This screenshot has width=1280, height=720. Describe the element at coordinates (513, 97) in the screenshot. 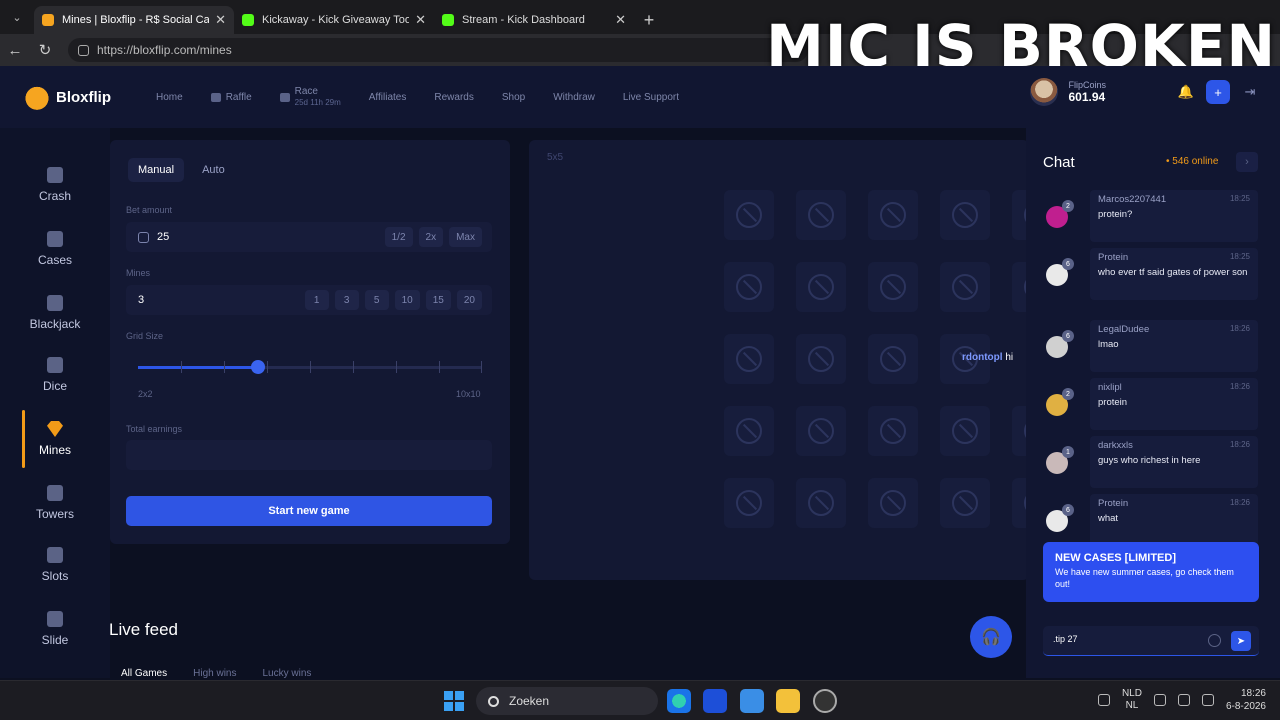

I see `nav-shop: Shop` at that location.